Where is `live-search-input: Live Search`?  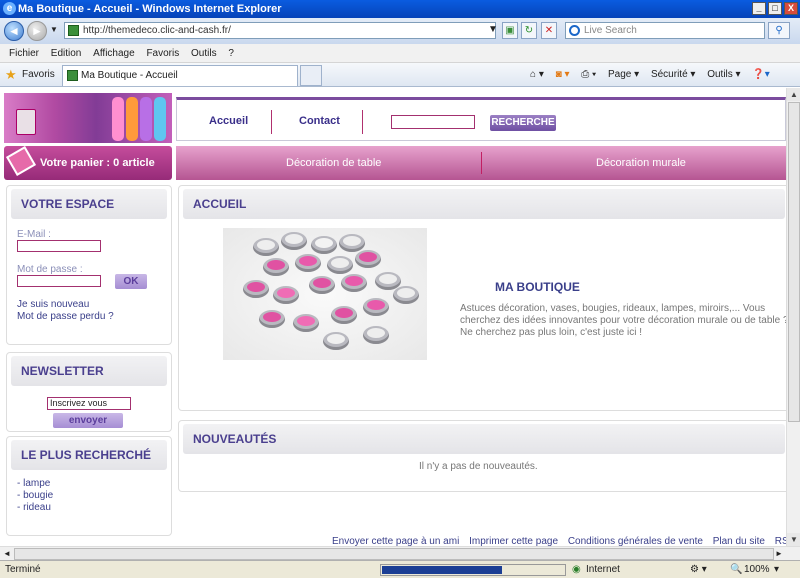 live-search-input: Live Search is located at coordinates (665, 30).